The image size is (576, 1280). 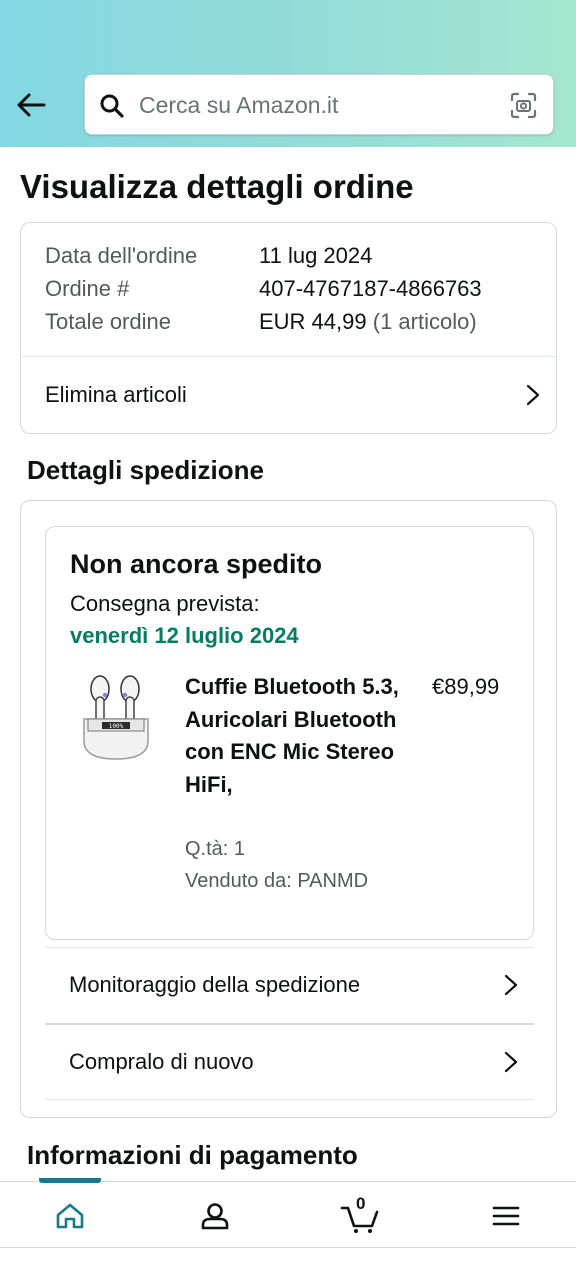 I want to click on order-date-label: Data dell'ordine, so click(x=121, y=255).